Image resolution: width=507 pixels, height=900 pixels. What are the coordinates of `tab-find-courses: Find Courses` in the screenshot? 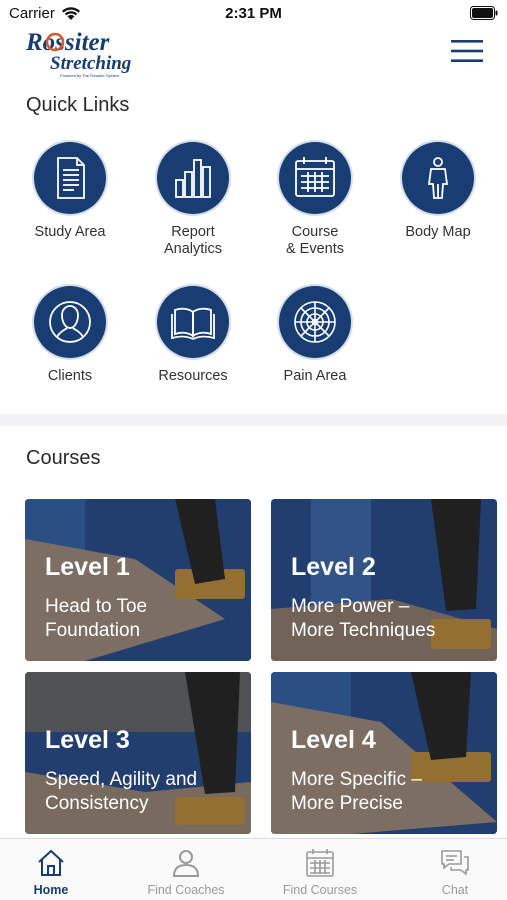 It's located at (320, 869).